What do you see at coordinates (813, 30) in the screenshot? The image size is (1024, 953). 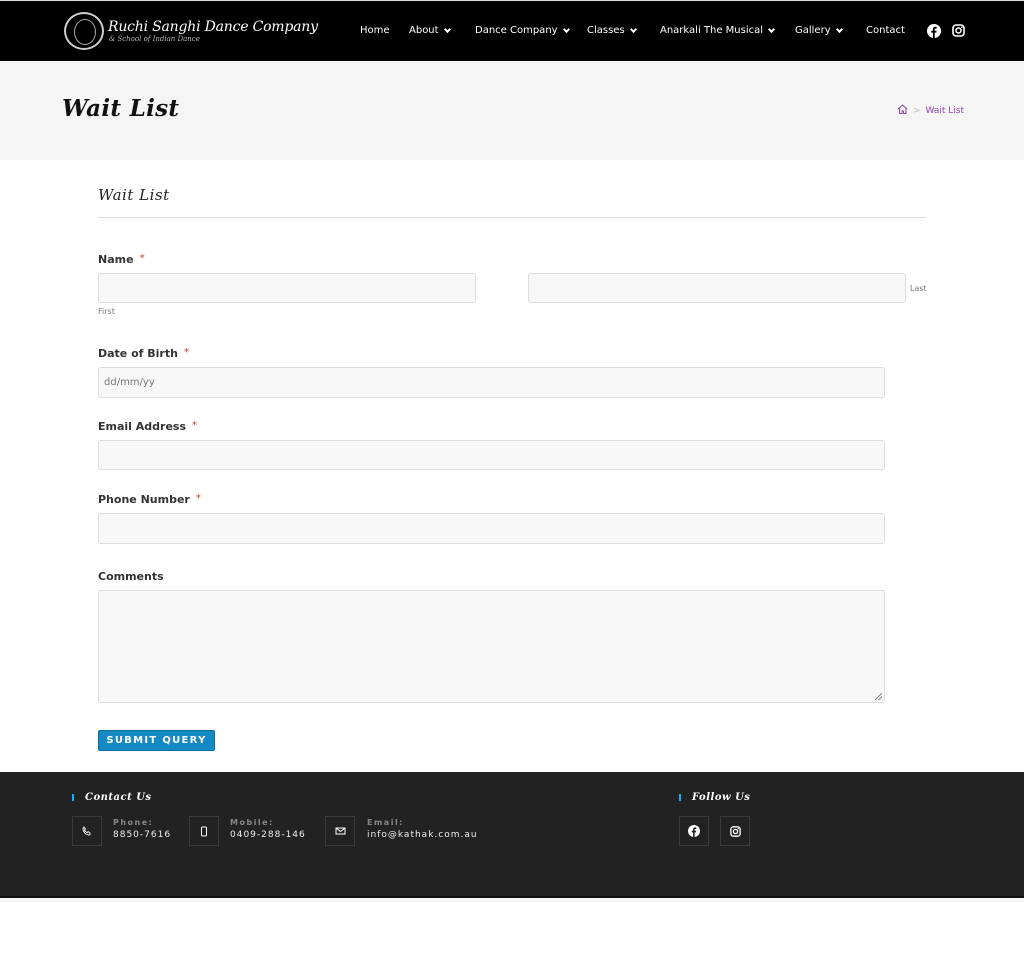 I see `nav-label: Gallery` at bounding box center [813, 30].